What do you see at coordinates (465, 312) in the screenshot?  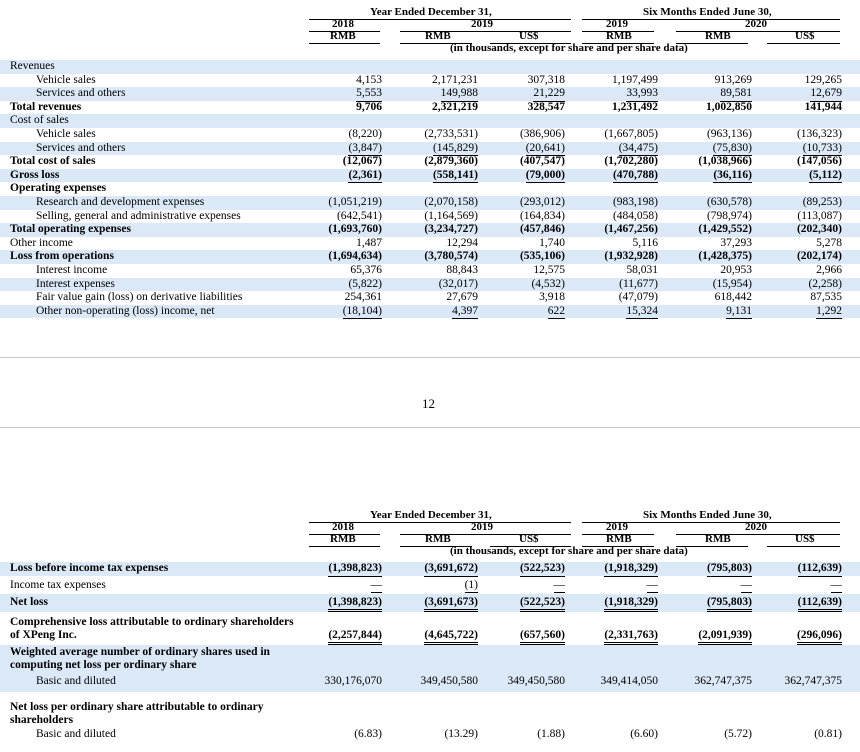 I see `cell: 4,397` at bounding box center [465, 312].